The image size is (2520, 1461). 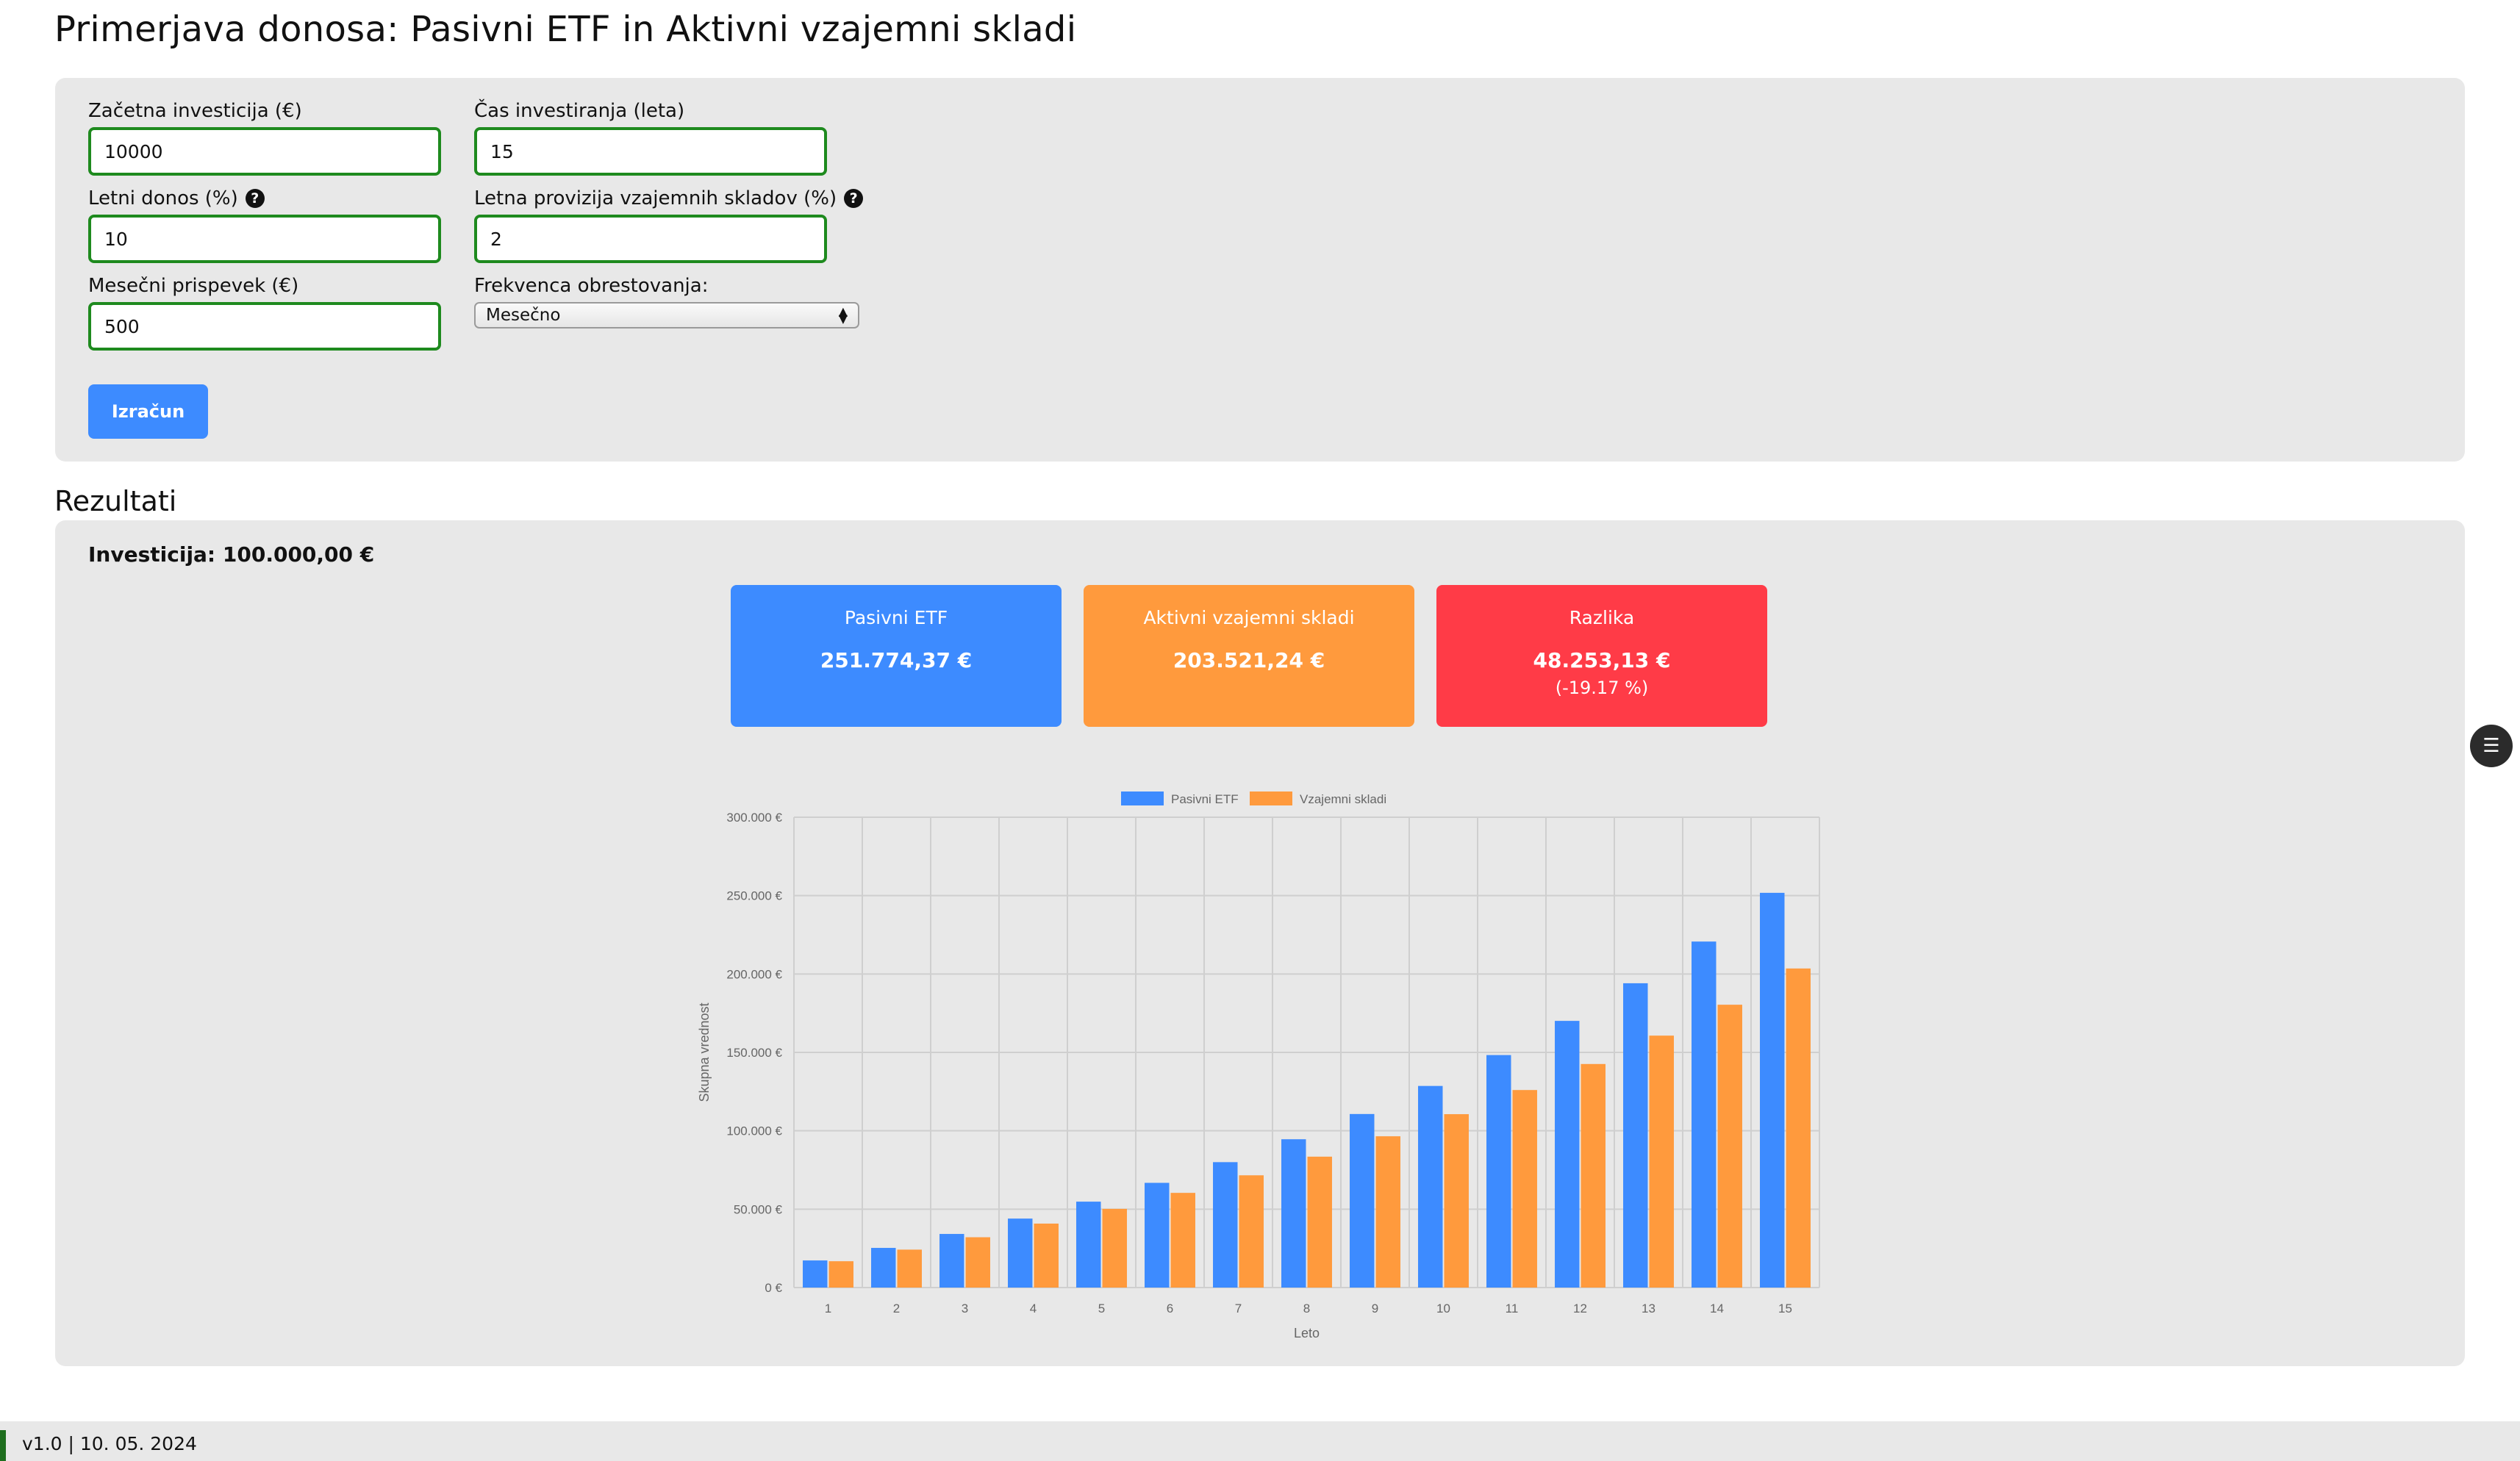 What do you see at coordinates (591, 286) in the screenshot?
I see `compounding-label: Frekvenca obrestovanja:` at bounding box center [591, 286].